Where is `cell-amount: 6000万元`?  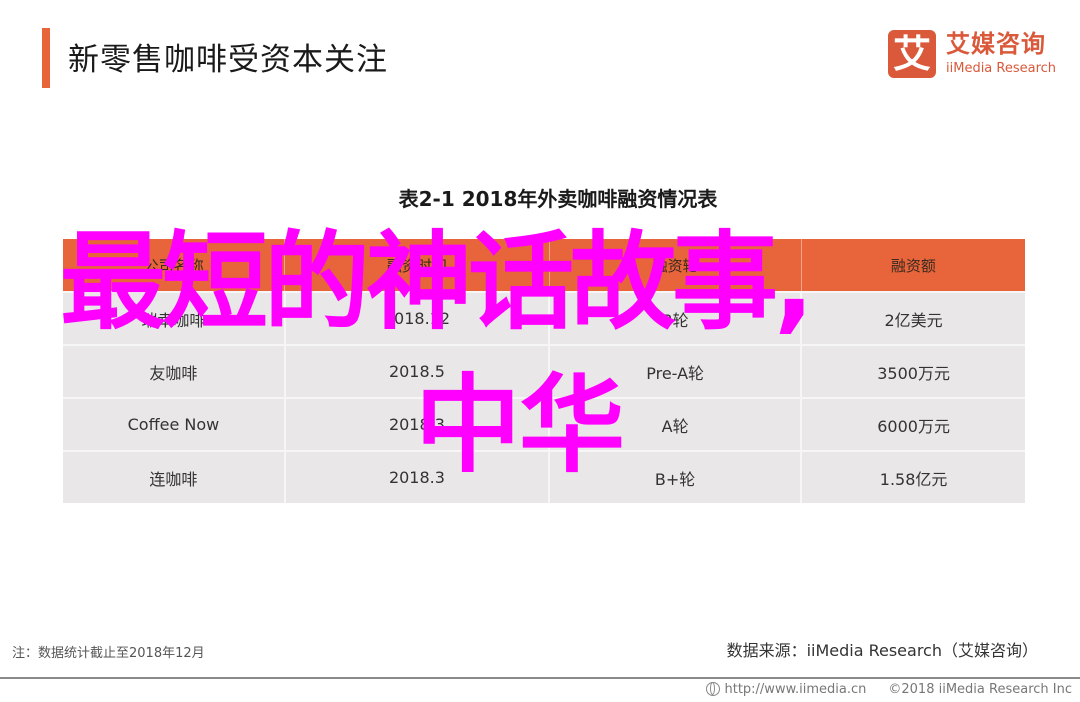 cell-amount: 6000万元 is located at coordinates (913, 424).